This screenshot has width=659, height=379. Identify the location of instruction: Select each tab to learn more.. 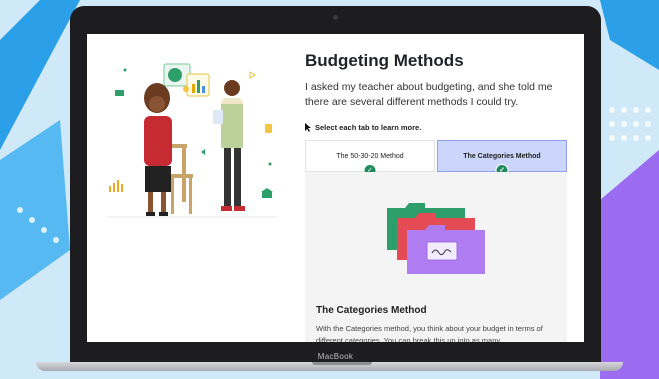
(363, 127).